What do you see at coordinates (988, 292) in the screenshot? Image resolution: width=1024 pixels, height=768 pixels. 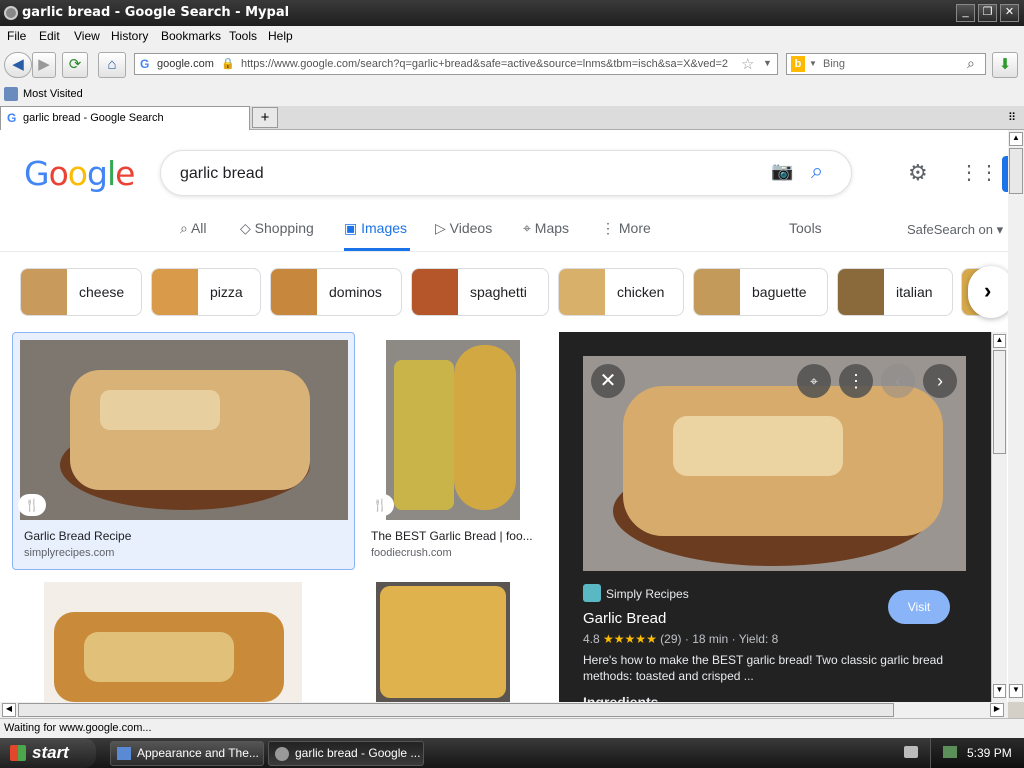 I see `chips-next-button: ›` at bounding box center [988, 292].